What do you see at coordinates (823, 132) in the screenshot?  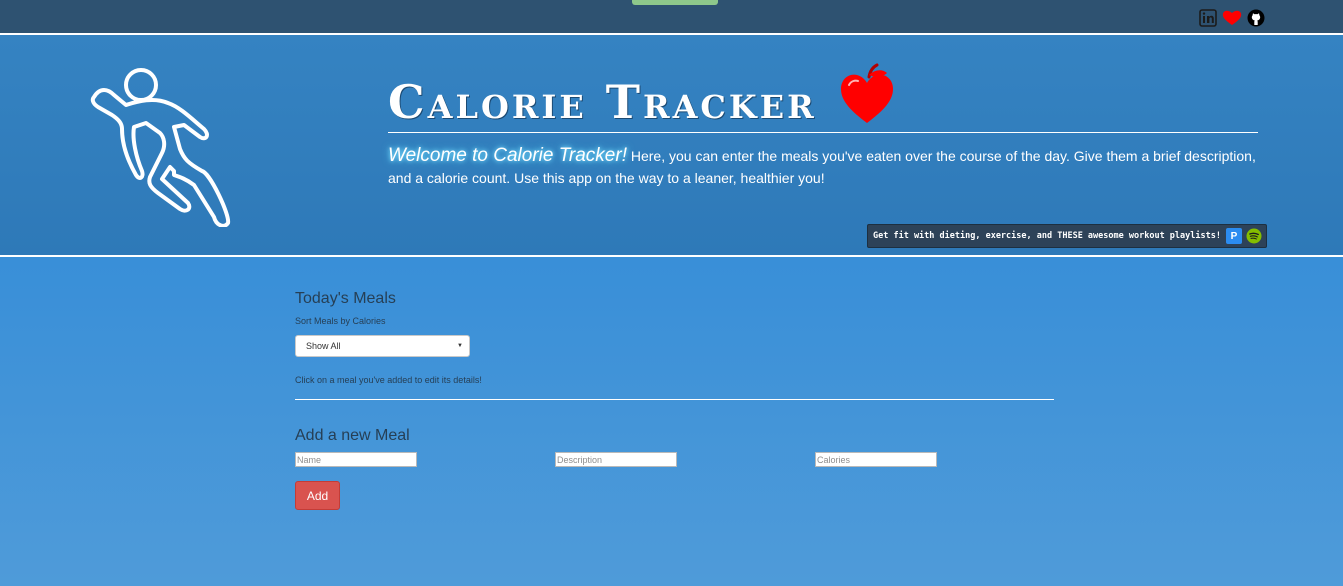 I see `title-divider` at bounding box center [823, 132].